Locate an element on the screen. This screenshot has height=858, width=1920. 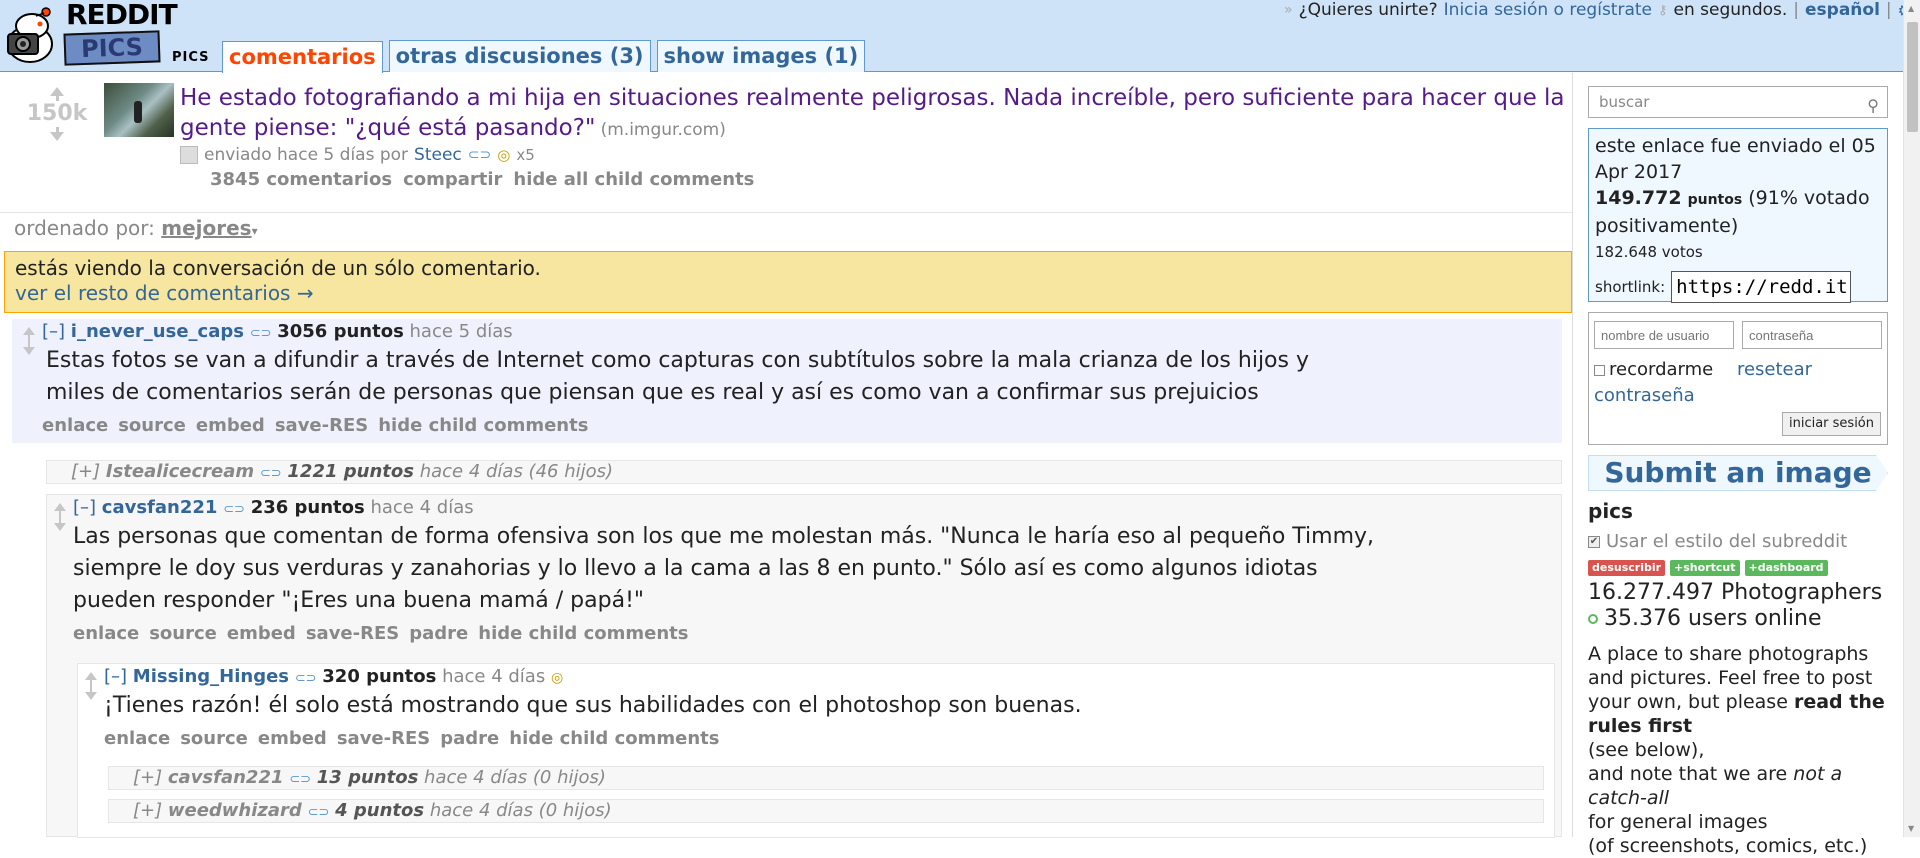
password-field is located at coordinates (1812, 335).